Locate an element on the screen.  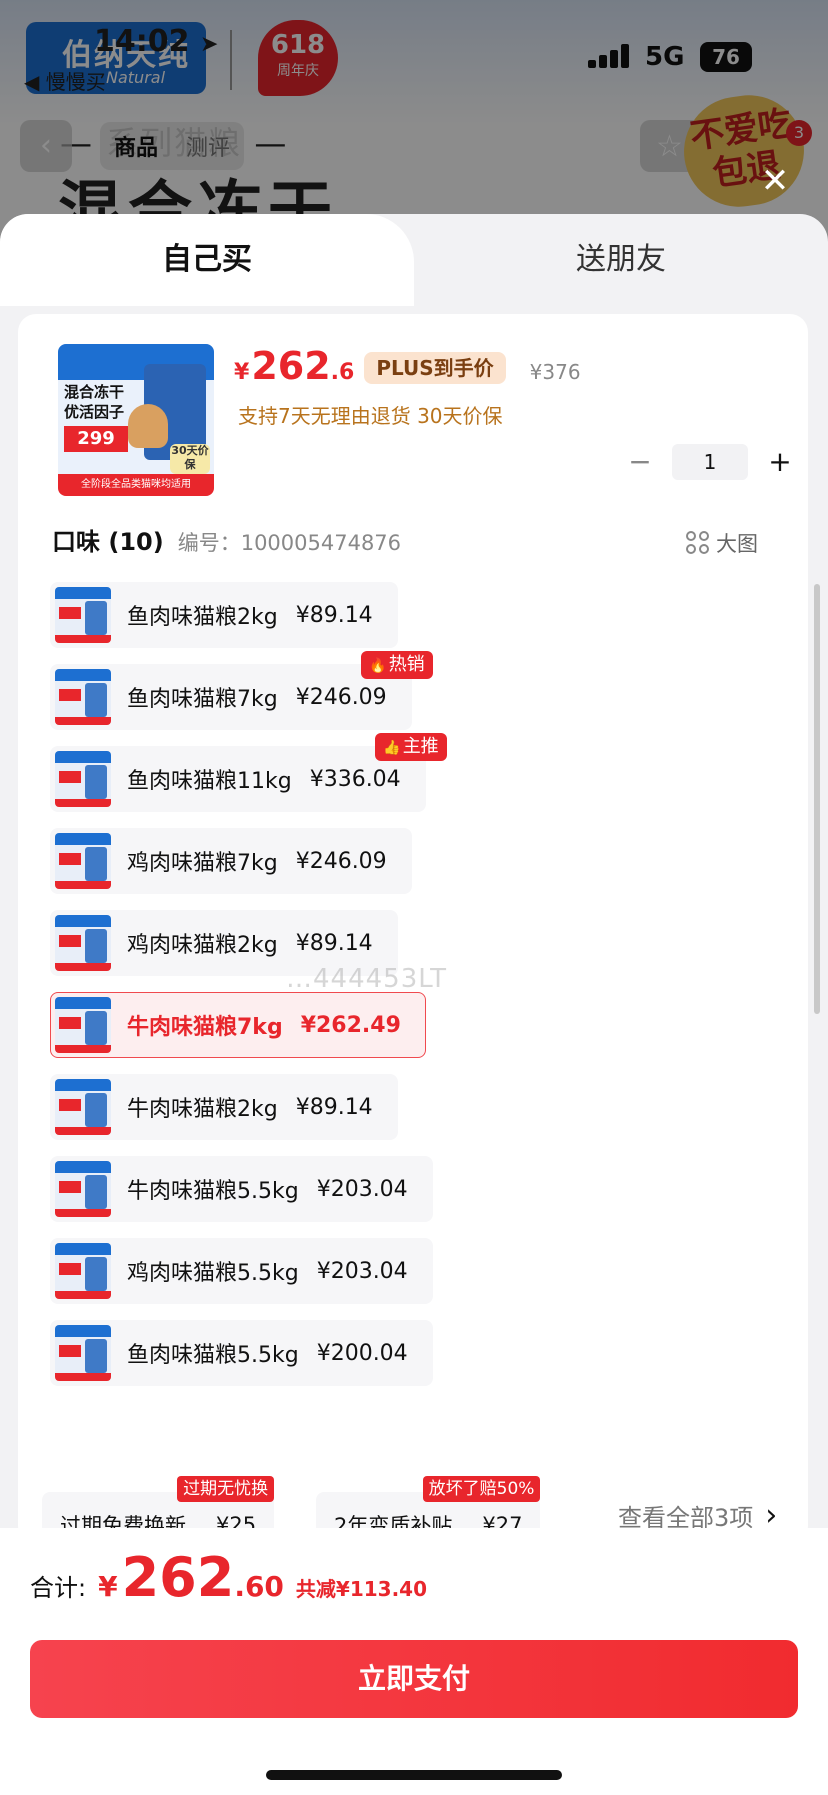
flavor-option: 鱼肉味猫粮7kg ¥246.09 🔥 热销 is located at coordinates (241, 690).